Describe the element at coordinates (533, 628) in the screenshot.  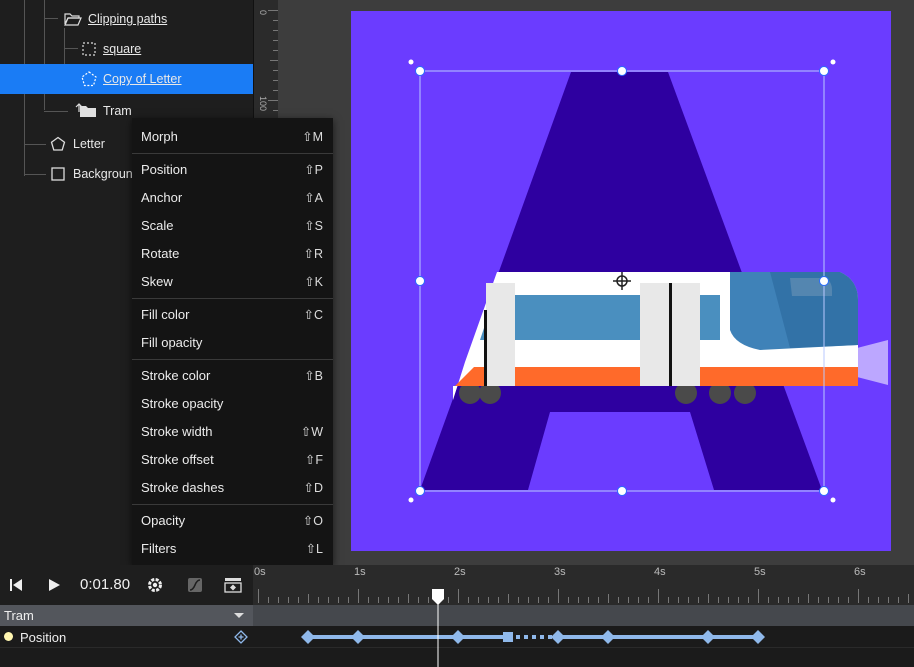
I see `timeline-graphics` at that location.